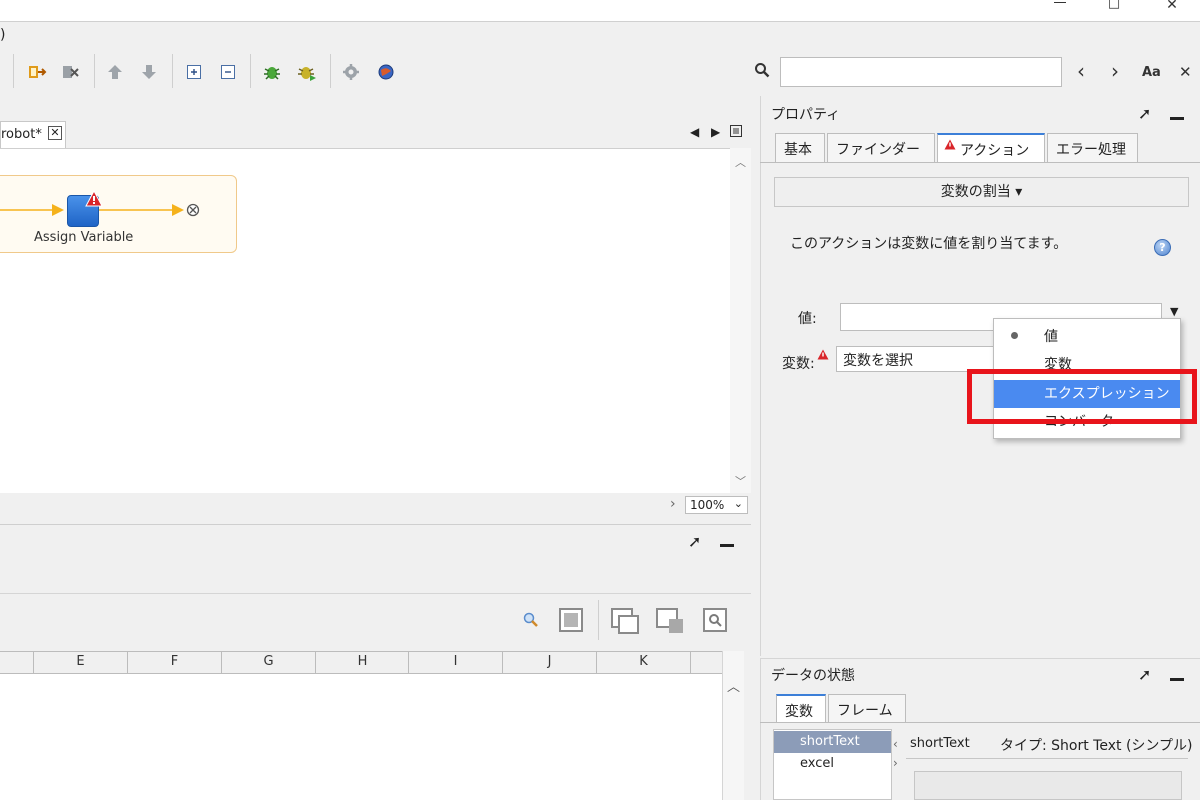 The image size is (1200, 800). I want to click on zoom-frame-icon, so click(715, 622).